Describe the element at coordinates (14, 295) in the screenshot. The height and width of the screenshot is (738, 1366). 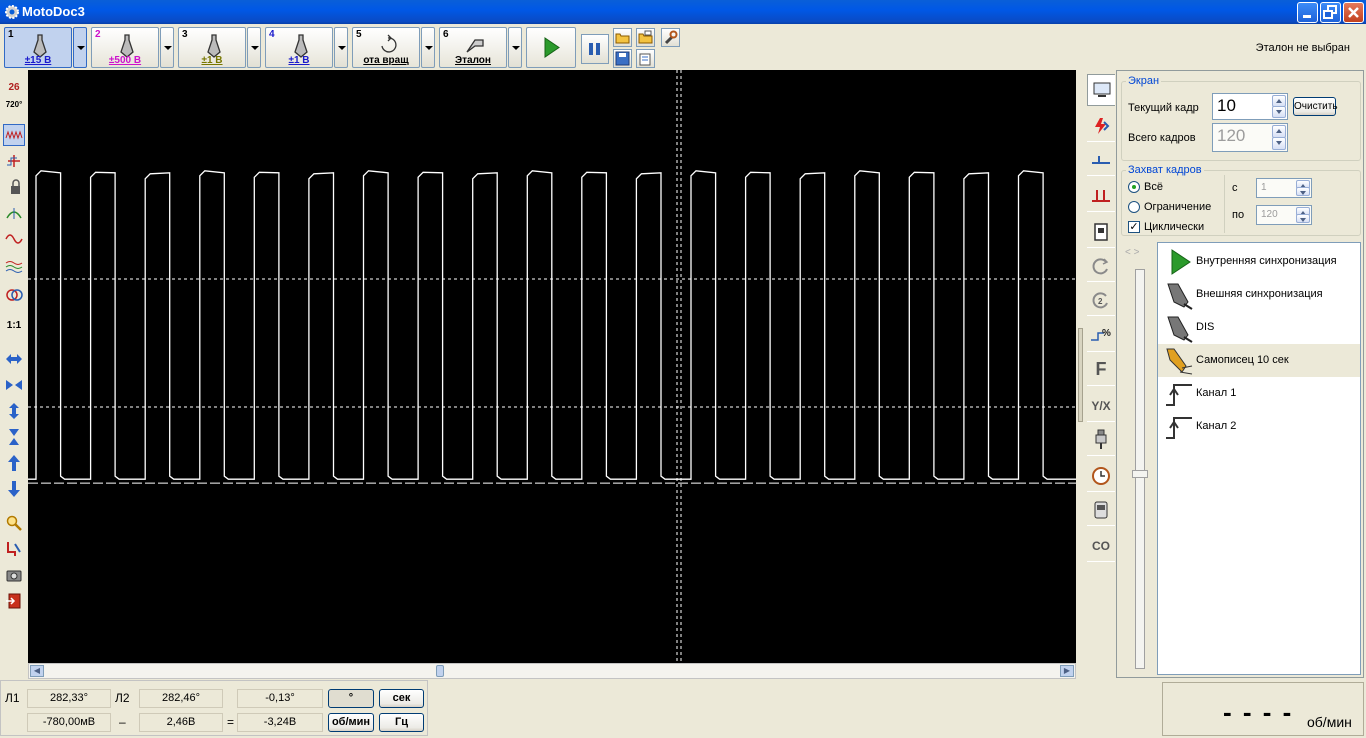
I see `tool-overlay-button` at that location.